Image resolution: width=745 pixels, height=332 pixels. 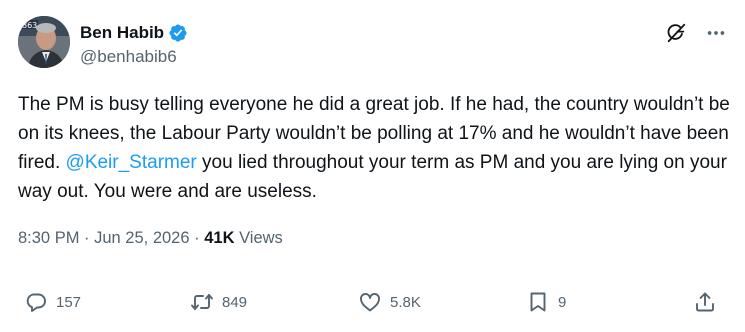 I want to click on avatar: 863, so click(x=44, y=42).